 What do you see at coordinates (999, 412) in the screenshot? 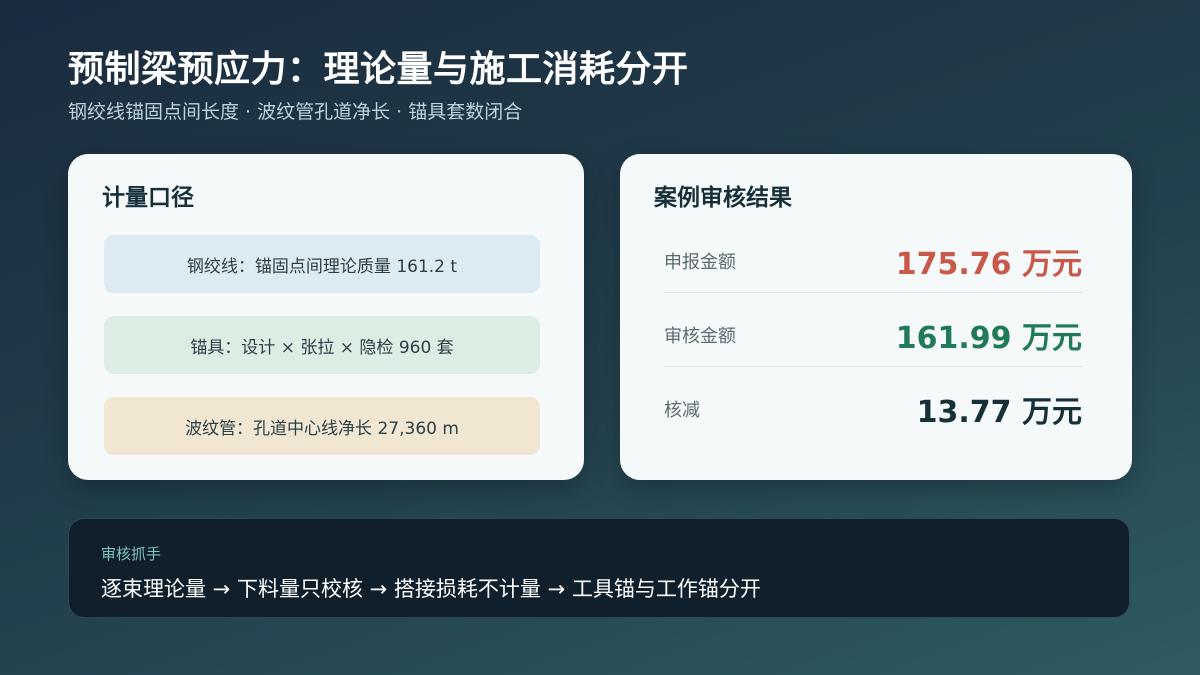
I see `reduction-amount: 13.77 万元` at bounding box center [999, 412].